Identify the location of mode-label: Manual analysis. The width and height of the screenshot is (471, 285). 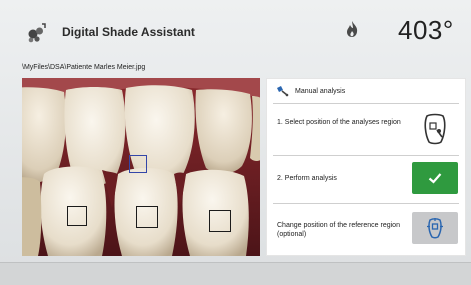
(320, 91).